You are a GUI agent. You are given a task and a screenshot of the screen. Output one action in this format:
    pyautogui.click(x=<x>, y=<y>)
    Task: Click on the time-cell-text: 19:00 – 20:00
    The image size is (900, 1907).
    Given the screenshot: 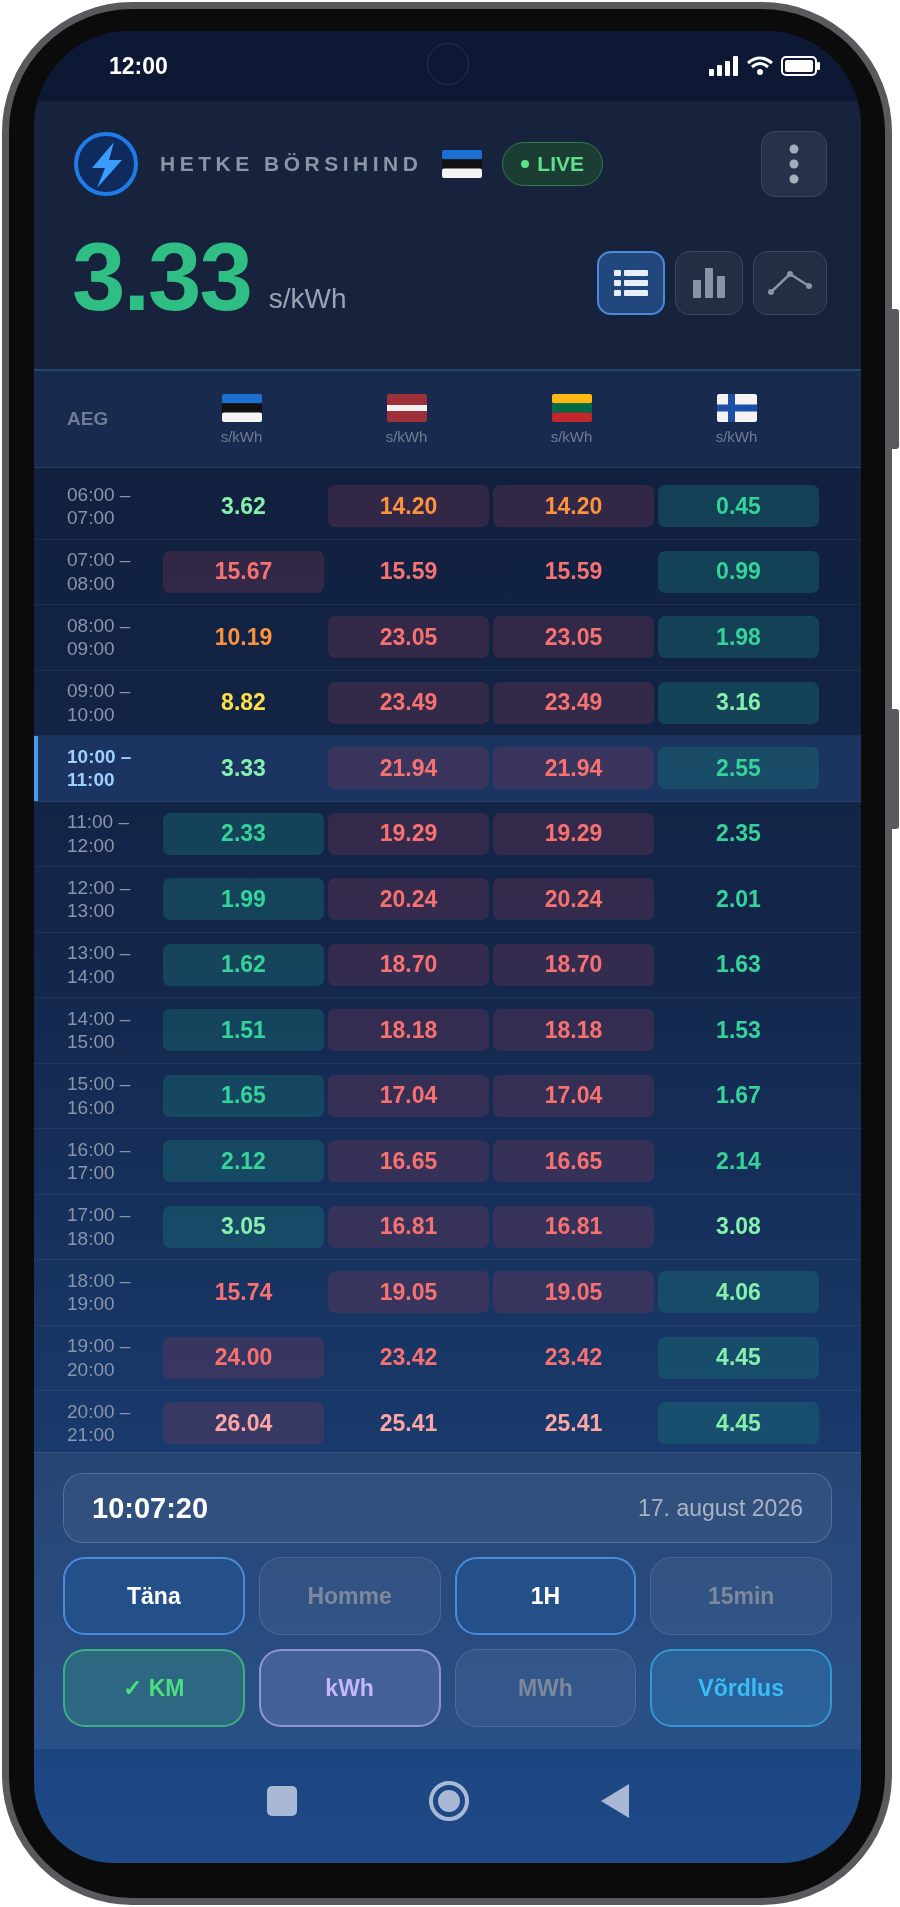 What is the action you would take?
    pyautogui.click(x=99, y=1358)
    